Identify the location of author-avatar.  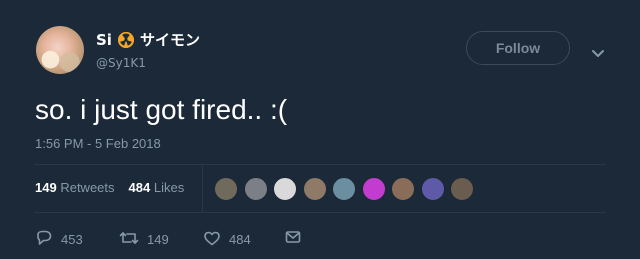
(60, 50).